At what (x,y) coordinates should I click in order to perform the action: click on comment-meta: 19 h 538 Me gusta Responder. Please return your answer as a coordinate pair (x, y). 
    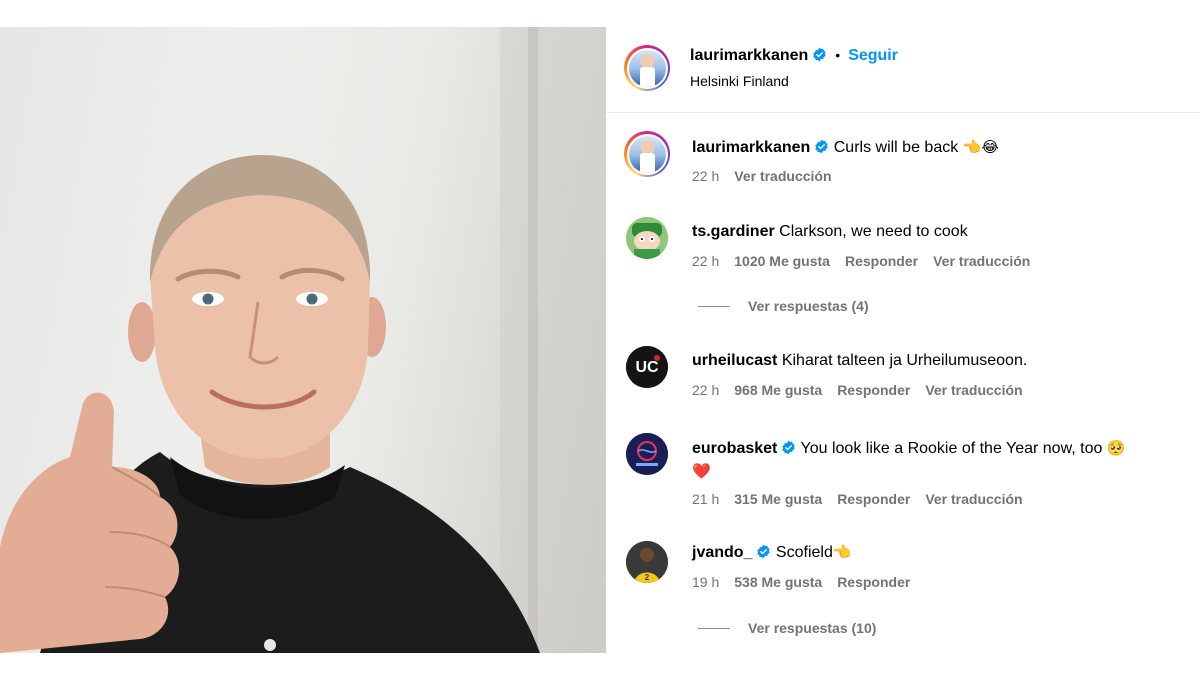
    Looking at the image, I should click on (808, 582).